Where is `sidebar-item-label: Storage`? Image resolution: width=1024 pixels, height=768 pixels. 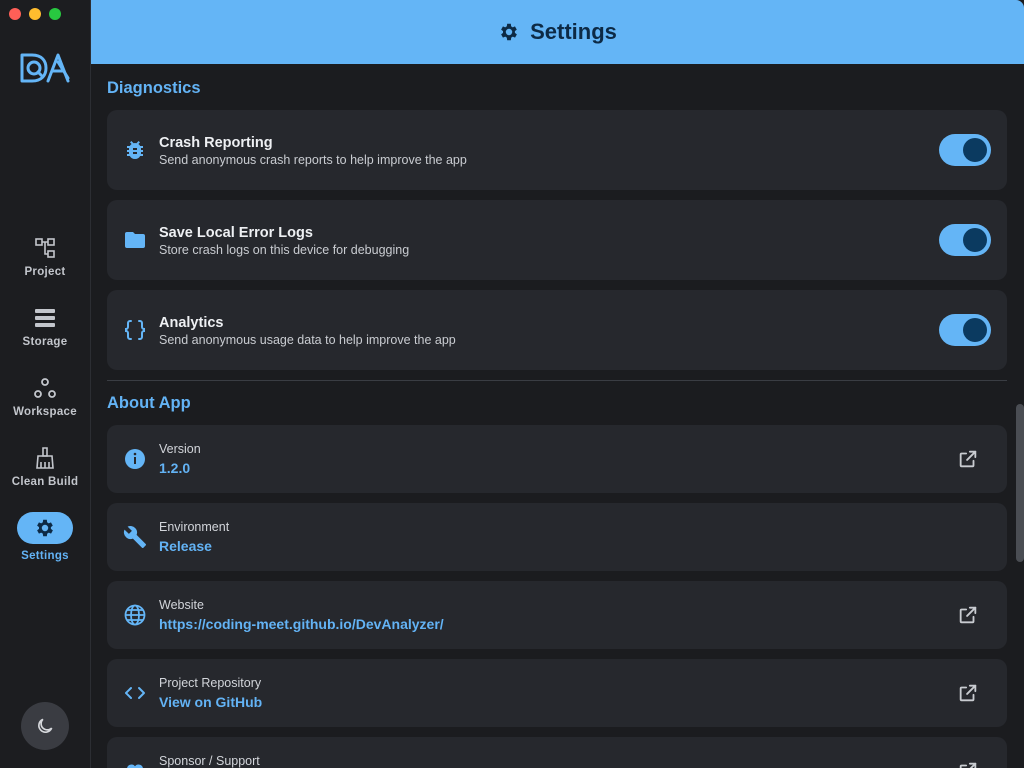
sidebar-item-label: Storage is located at coordinates (45, 342).